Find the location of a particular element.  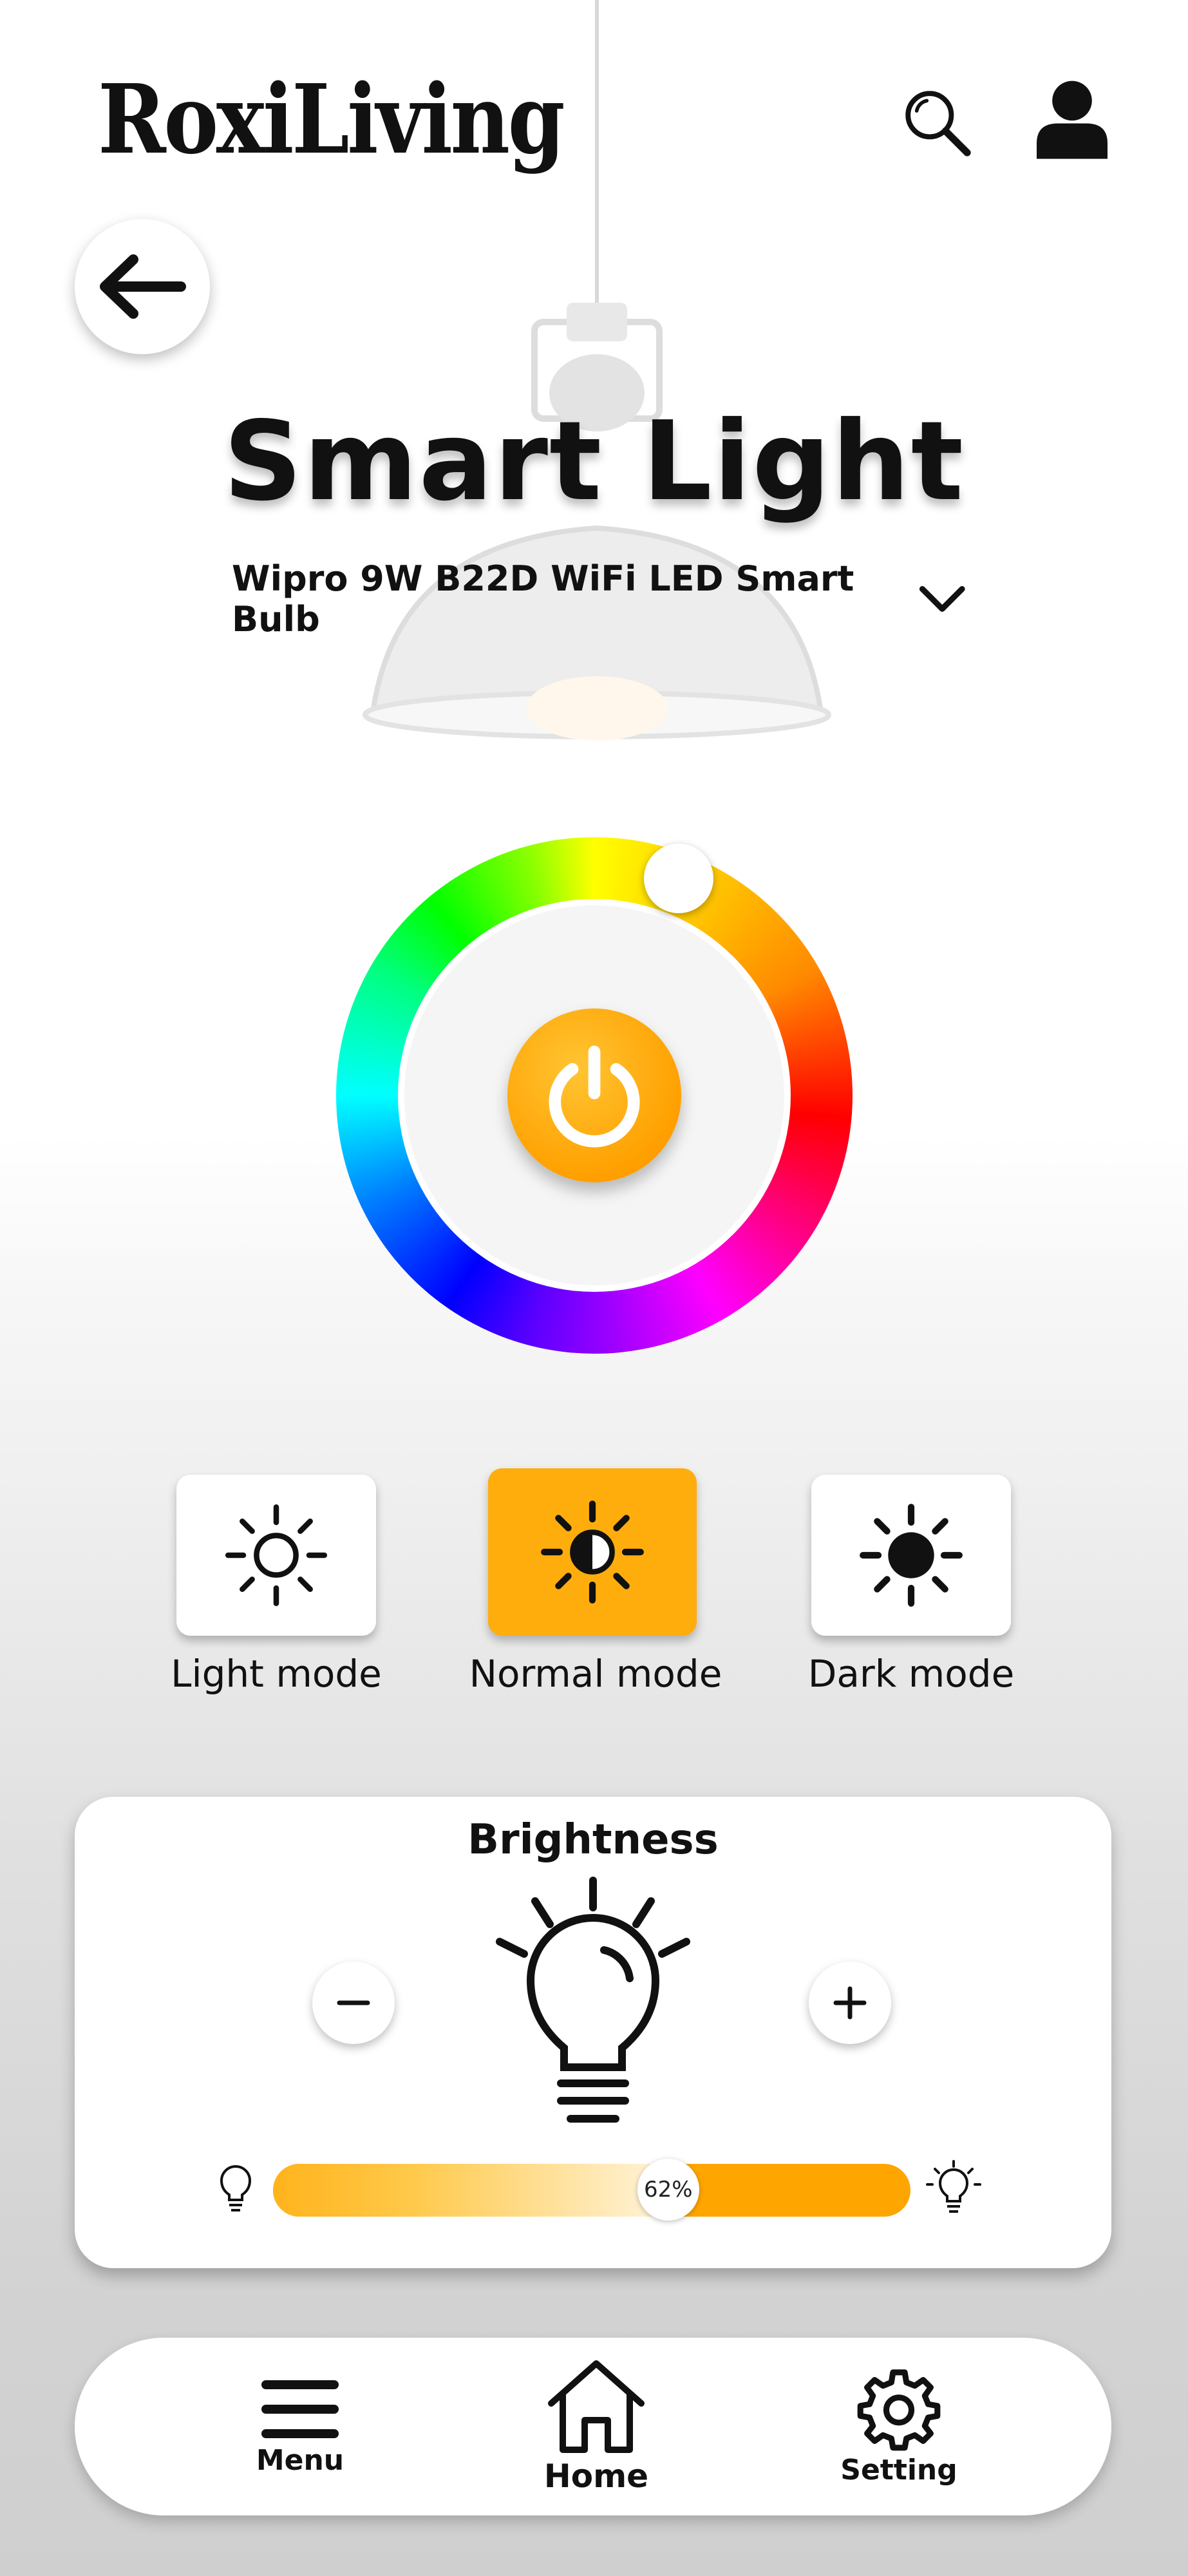

bulb-on-small-icon is located at coordinates (954, 2186).